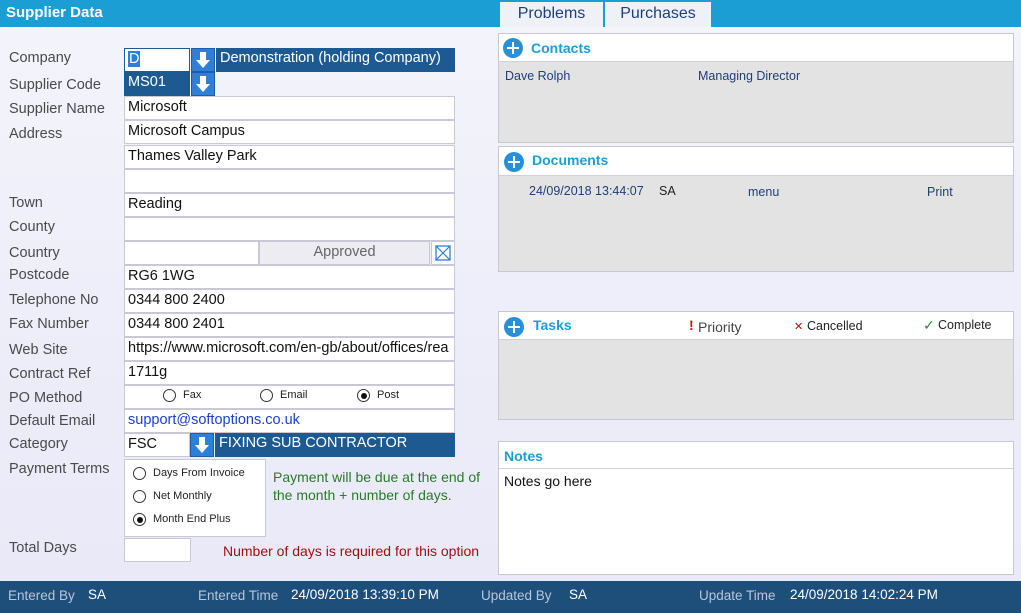 This screenshot has height=613, width=1021. I want to click on checkbox-cross-icon, so click(443, 253).